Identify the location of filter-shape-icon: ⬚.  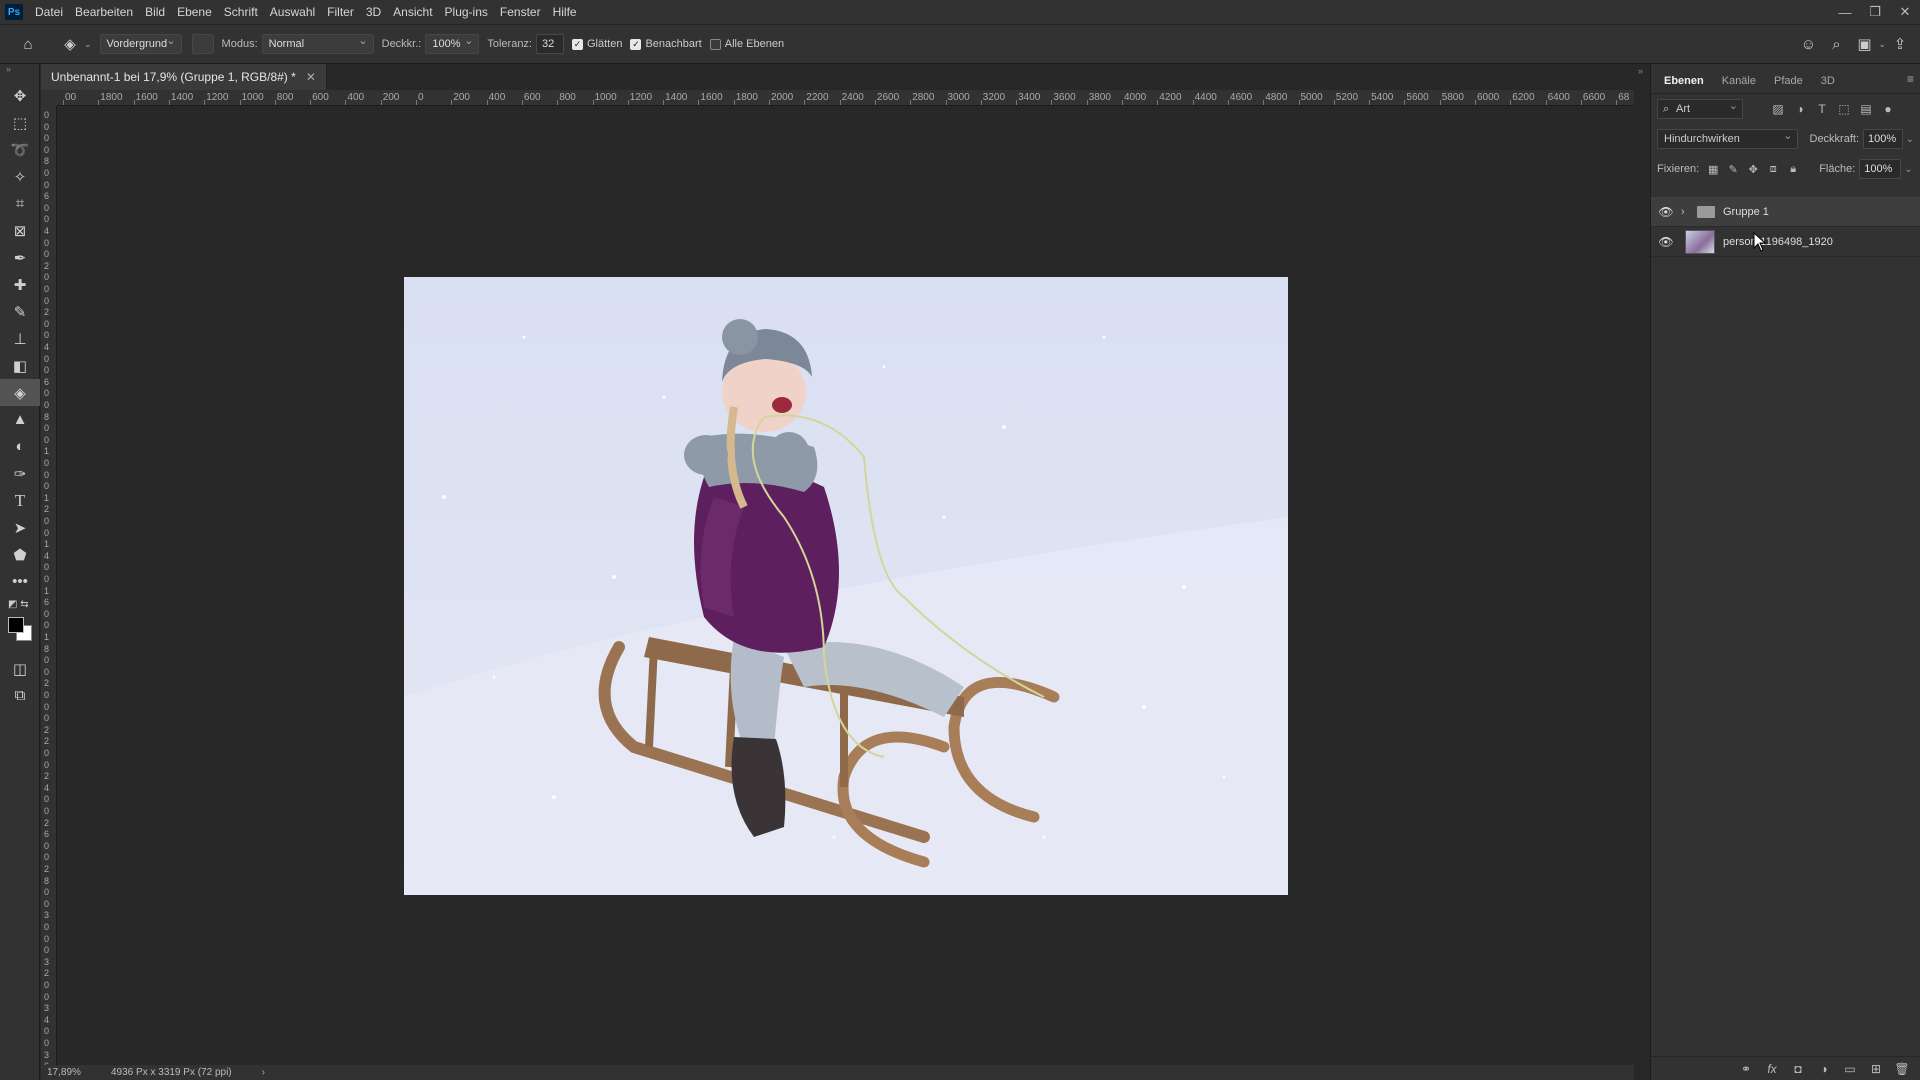
(1844, 109).